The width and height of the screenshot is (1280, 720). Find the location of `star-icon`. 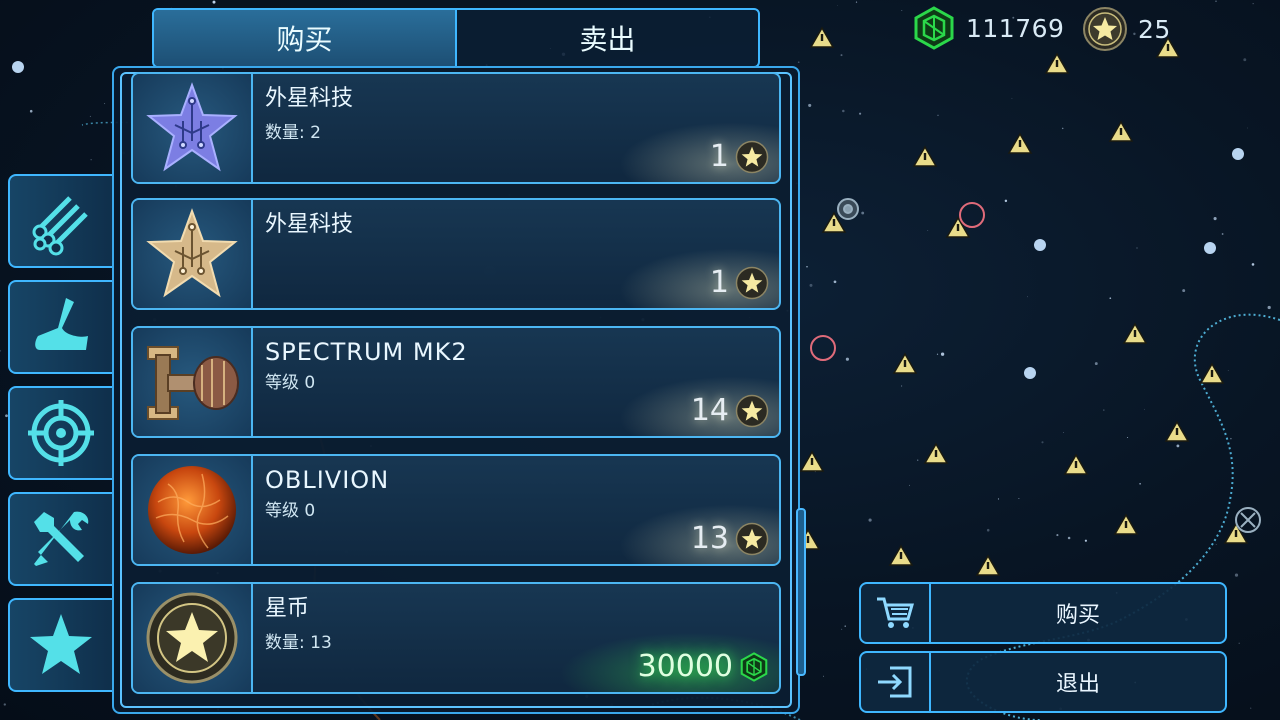

star-icon is located at coordinates (61, 644).